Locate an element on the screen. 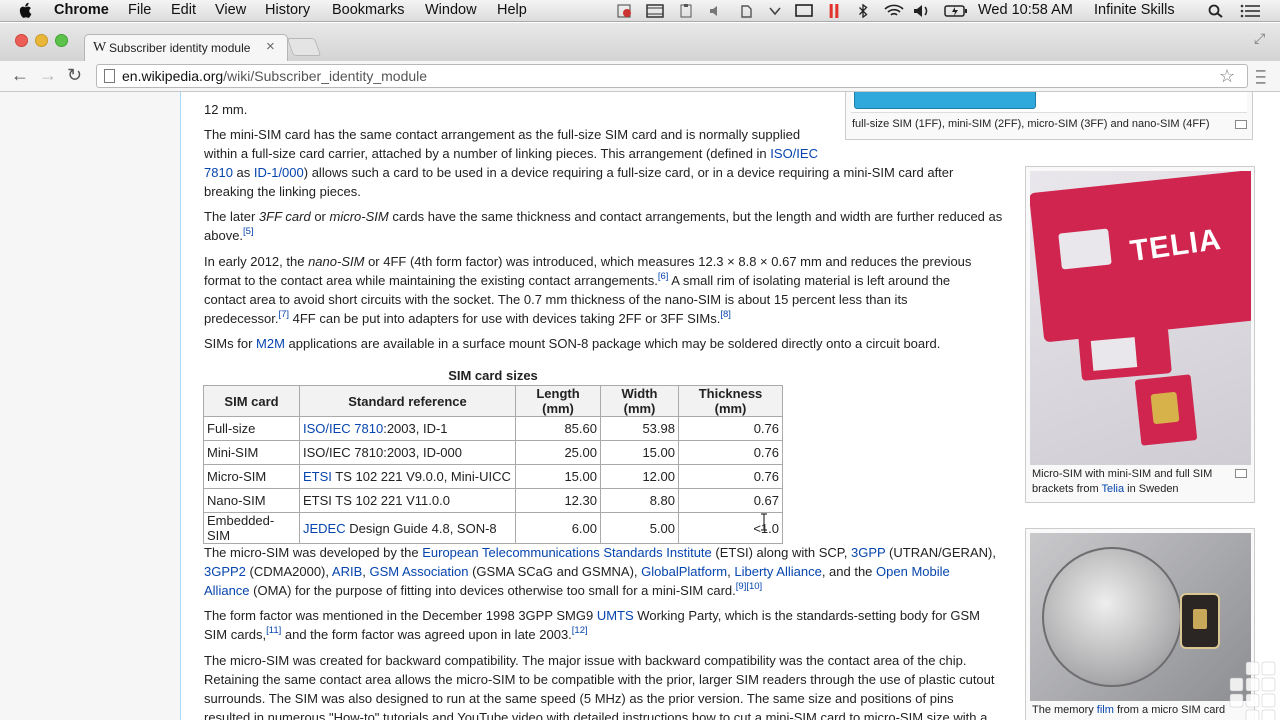 The width and height of the screenshot is (1280, 720). table-cell: ISO/IEC 7810:2003, ID-000 is located at coordinates (407, 452).